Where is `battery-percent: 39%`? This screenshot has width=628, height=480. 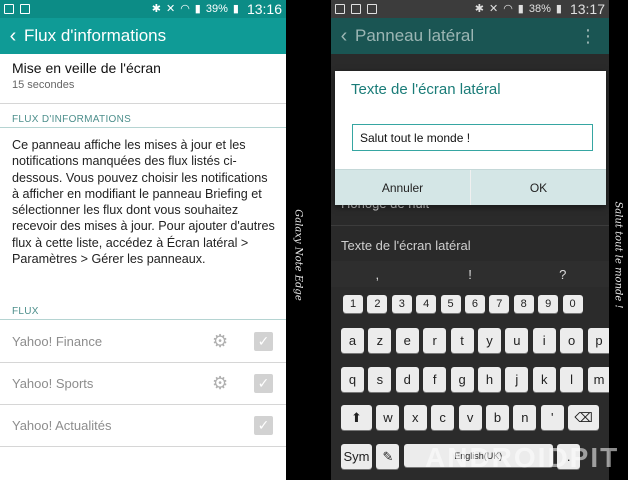
battery-percent: 39% is located at coordinates (216, 9).